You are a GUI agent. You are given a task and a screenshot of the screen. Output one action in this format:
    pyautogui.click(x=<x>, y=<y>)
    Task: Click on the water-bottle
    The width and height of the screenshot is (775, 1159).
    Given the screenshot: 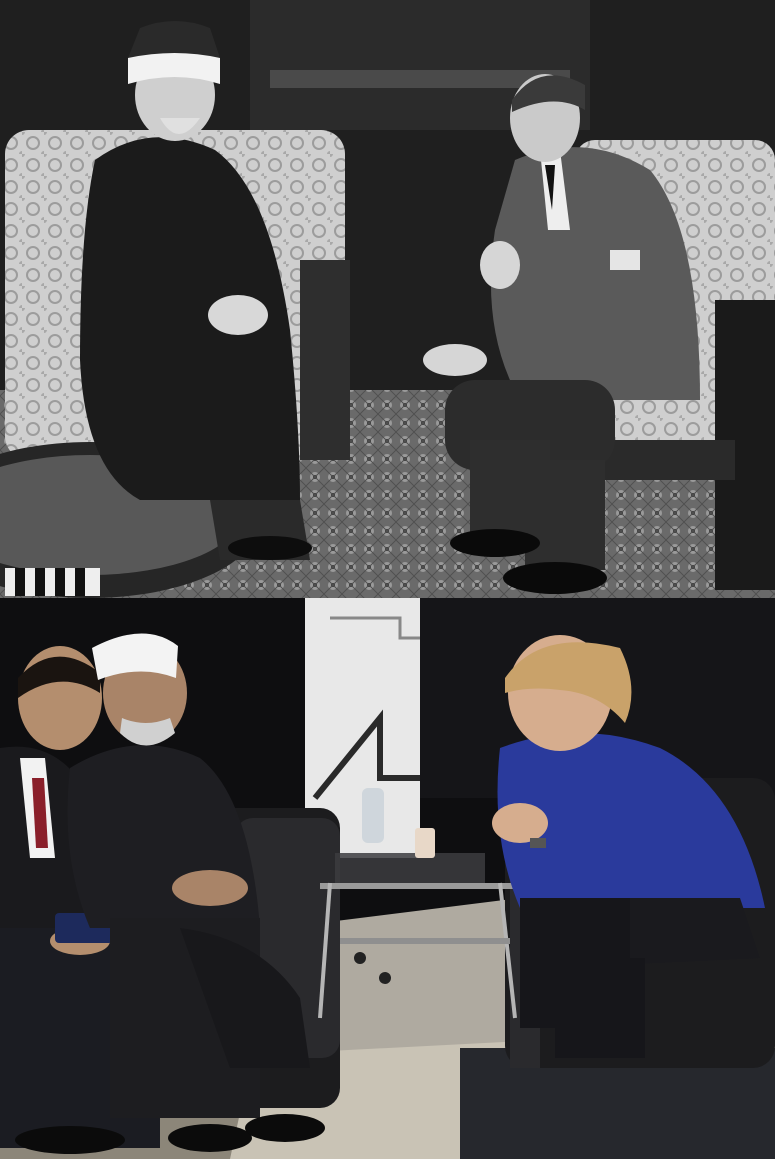 What is the action you would take?
    pyautogui.click(x=373, y=815)
    